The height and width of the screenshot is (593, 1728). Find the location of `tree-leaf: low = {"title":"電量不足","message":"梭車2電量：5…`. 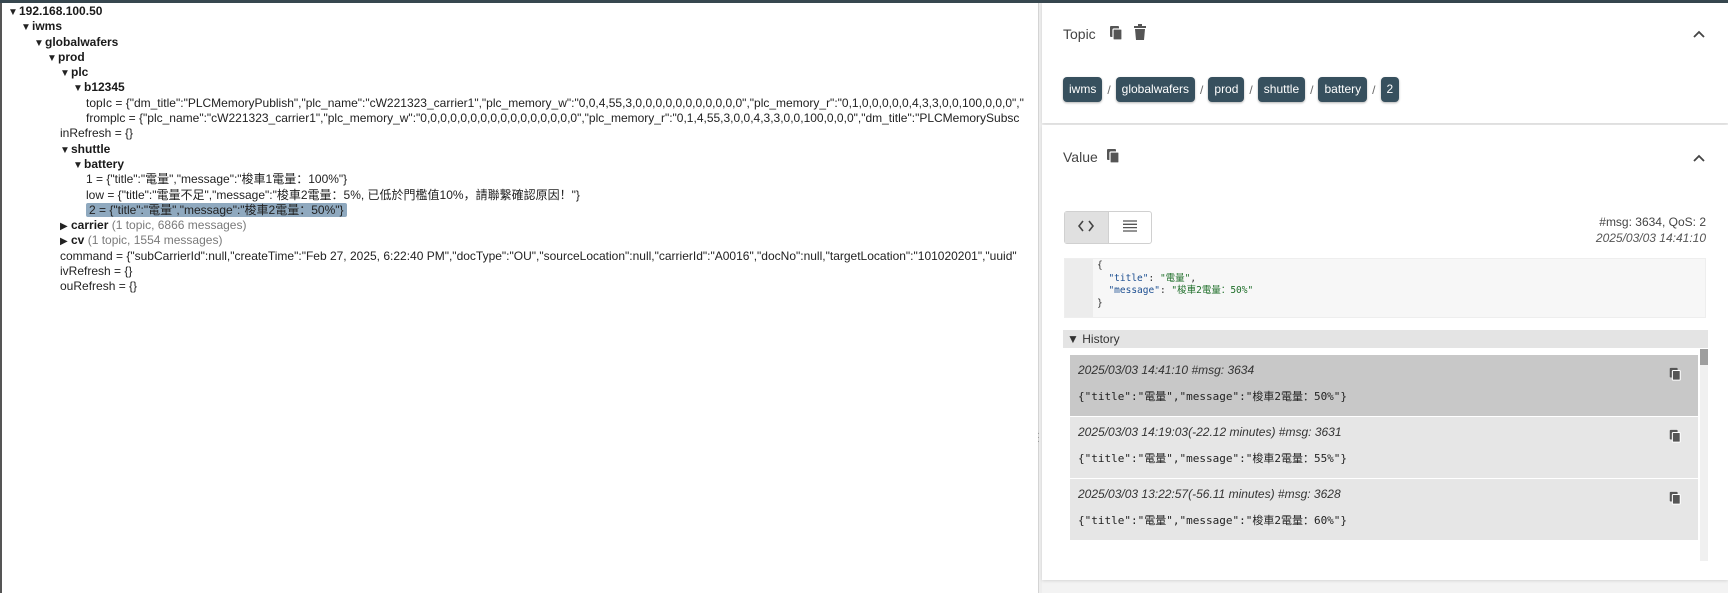

tree-leaf: low = {"title":"電量不足","message":"梭車2電量：5… is located at coordinates (520, 195).